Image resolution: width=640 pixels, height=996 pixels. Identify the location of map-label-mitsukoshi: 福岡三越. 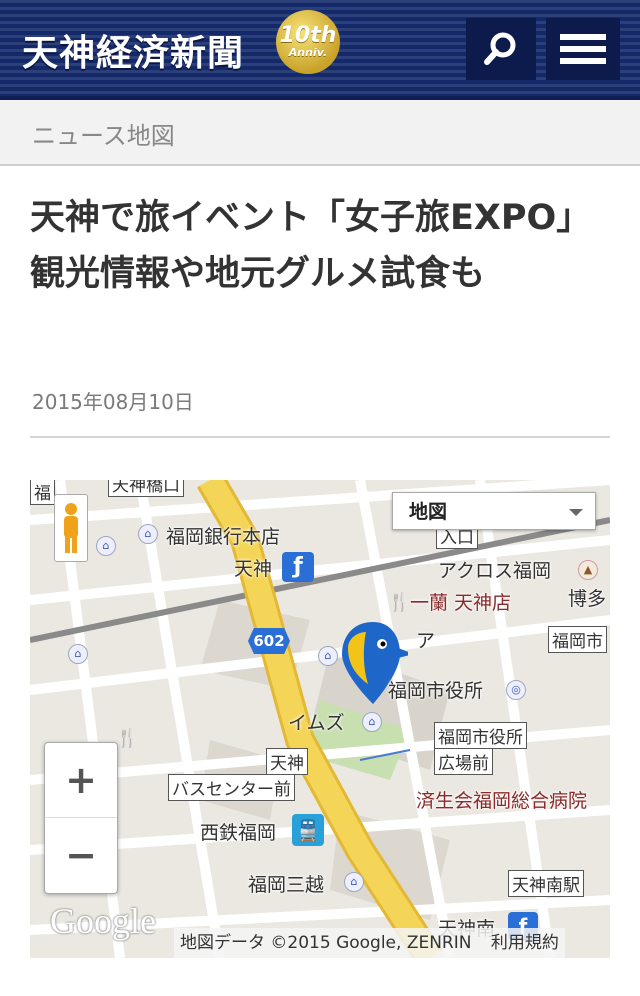
(286, 885).